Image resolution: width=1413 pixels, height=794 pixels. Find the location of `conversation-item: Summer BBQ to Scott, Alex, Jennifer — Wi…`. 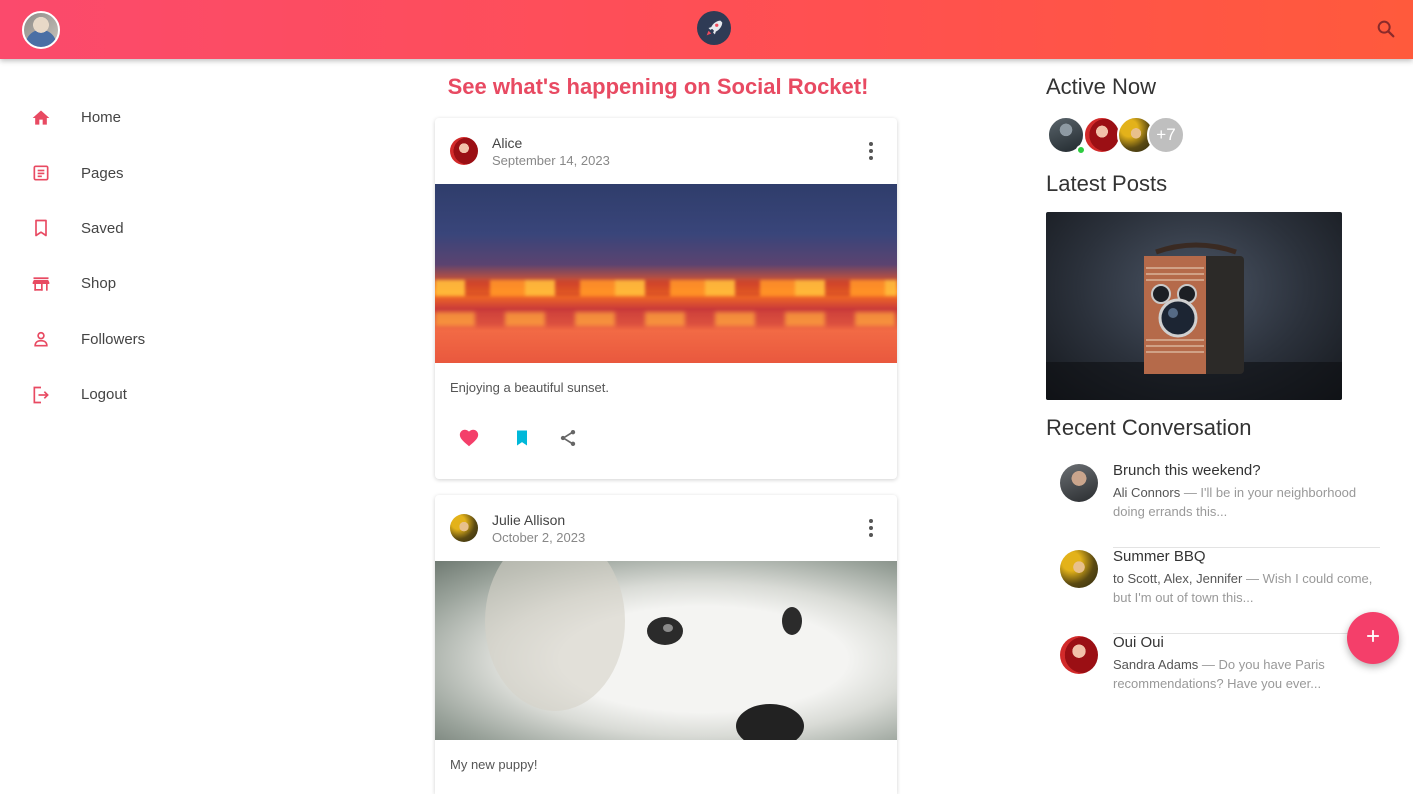

conversation-item: Summer BBQ to Scott, Alex, Jennifer — Wi… is located at coordinates (1220, 591).